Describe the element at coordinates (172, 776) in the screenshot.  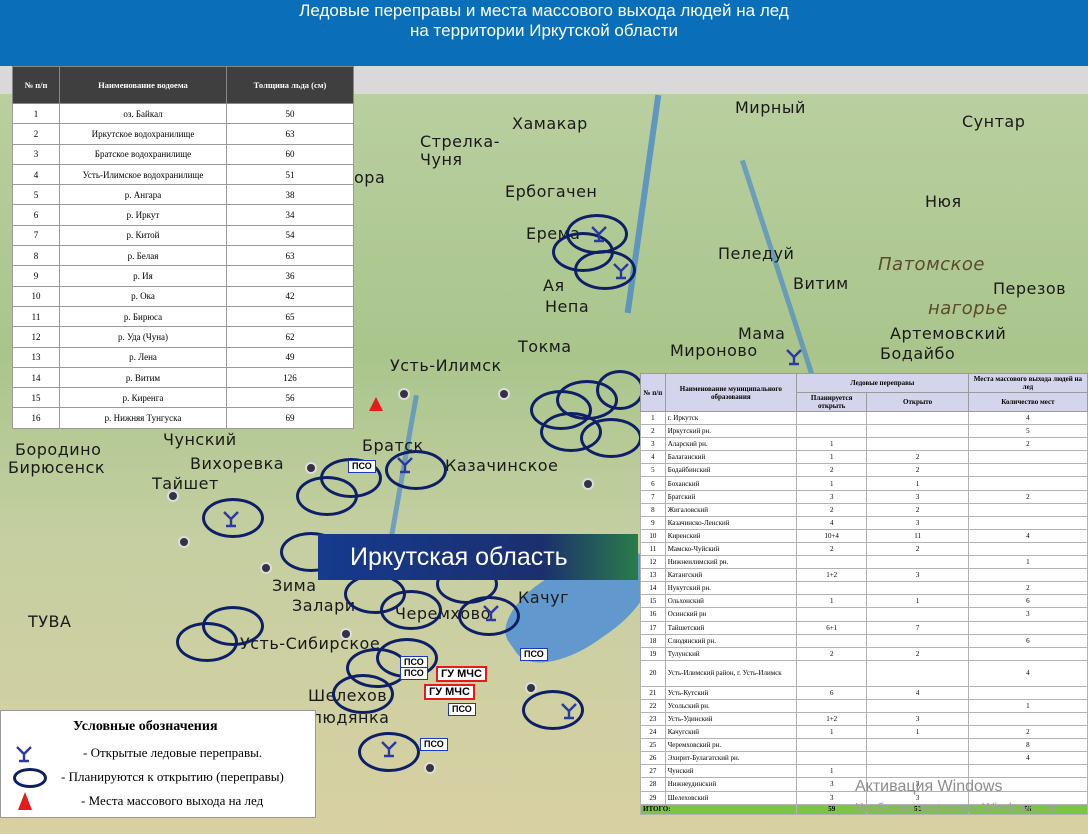
I see `legend-item-planned: - Планируются к открытию (переправы)` at that location.